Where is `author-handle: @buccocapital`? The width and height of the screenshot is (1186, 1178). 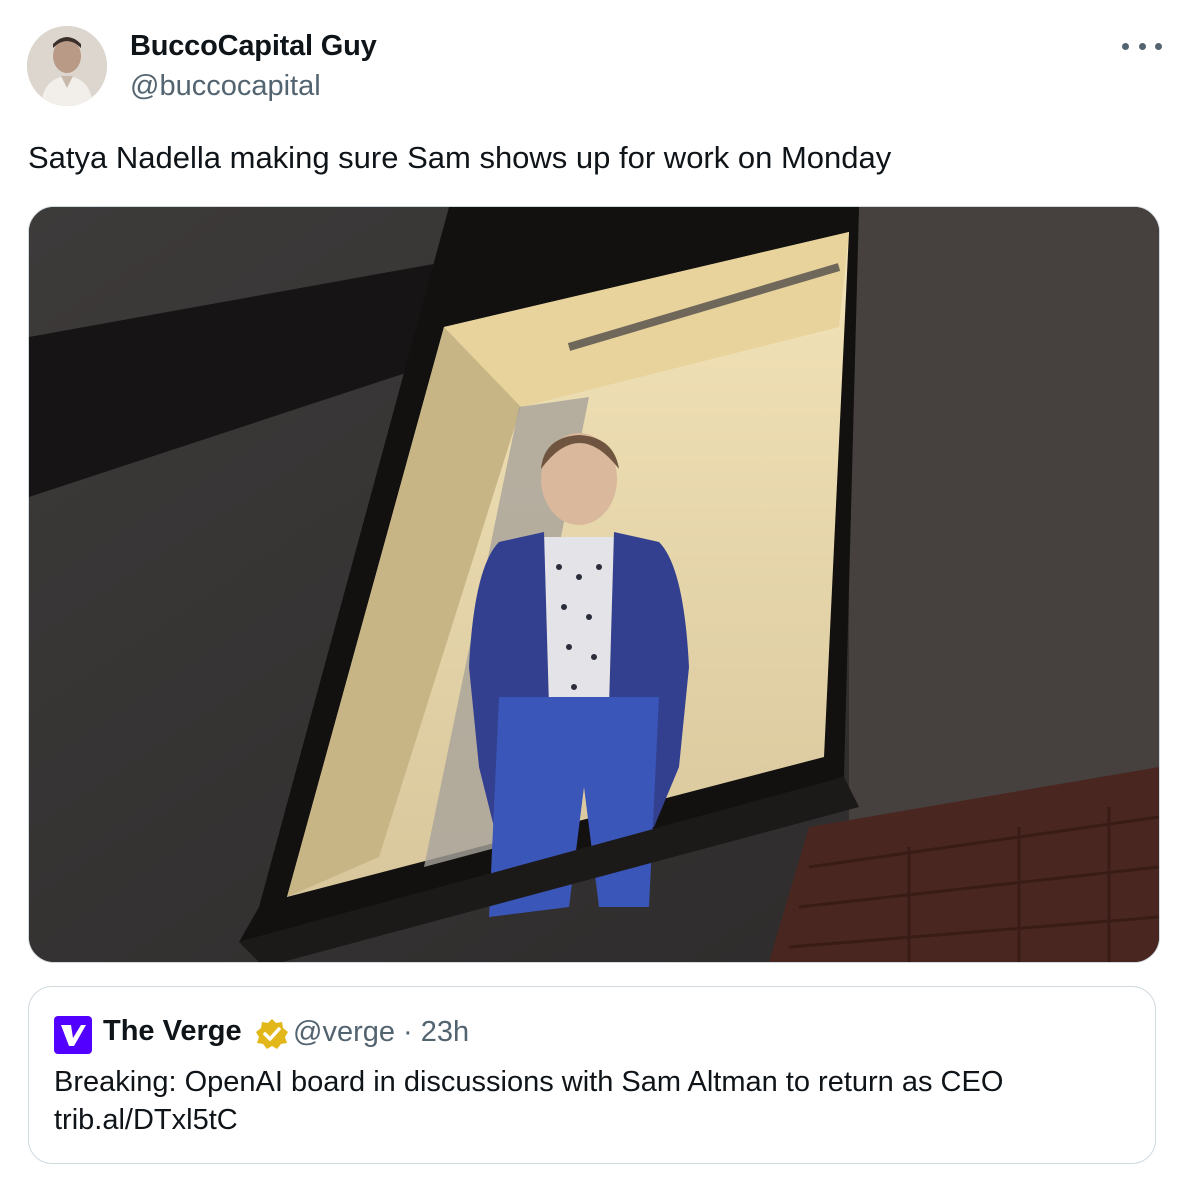 author-handle: @buccocapital is located at coordinates (225, 86).